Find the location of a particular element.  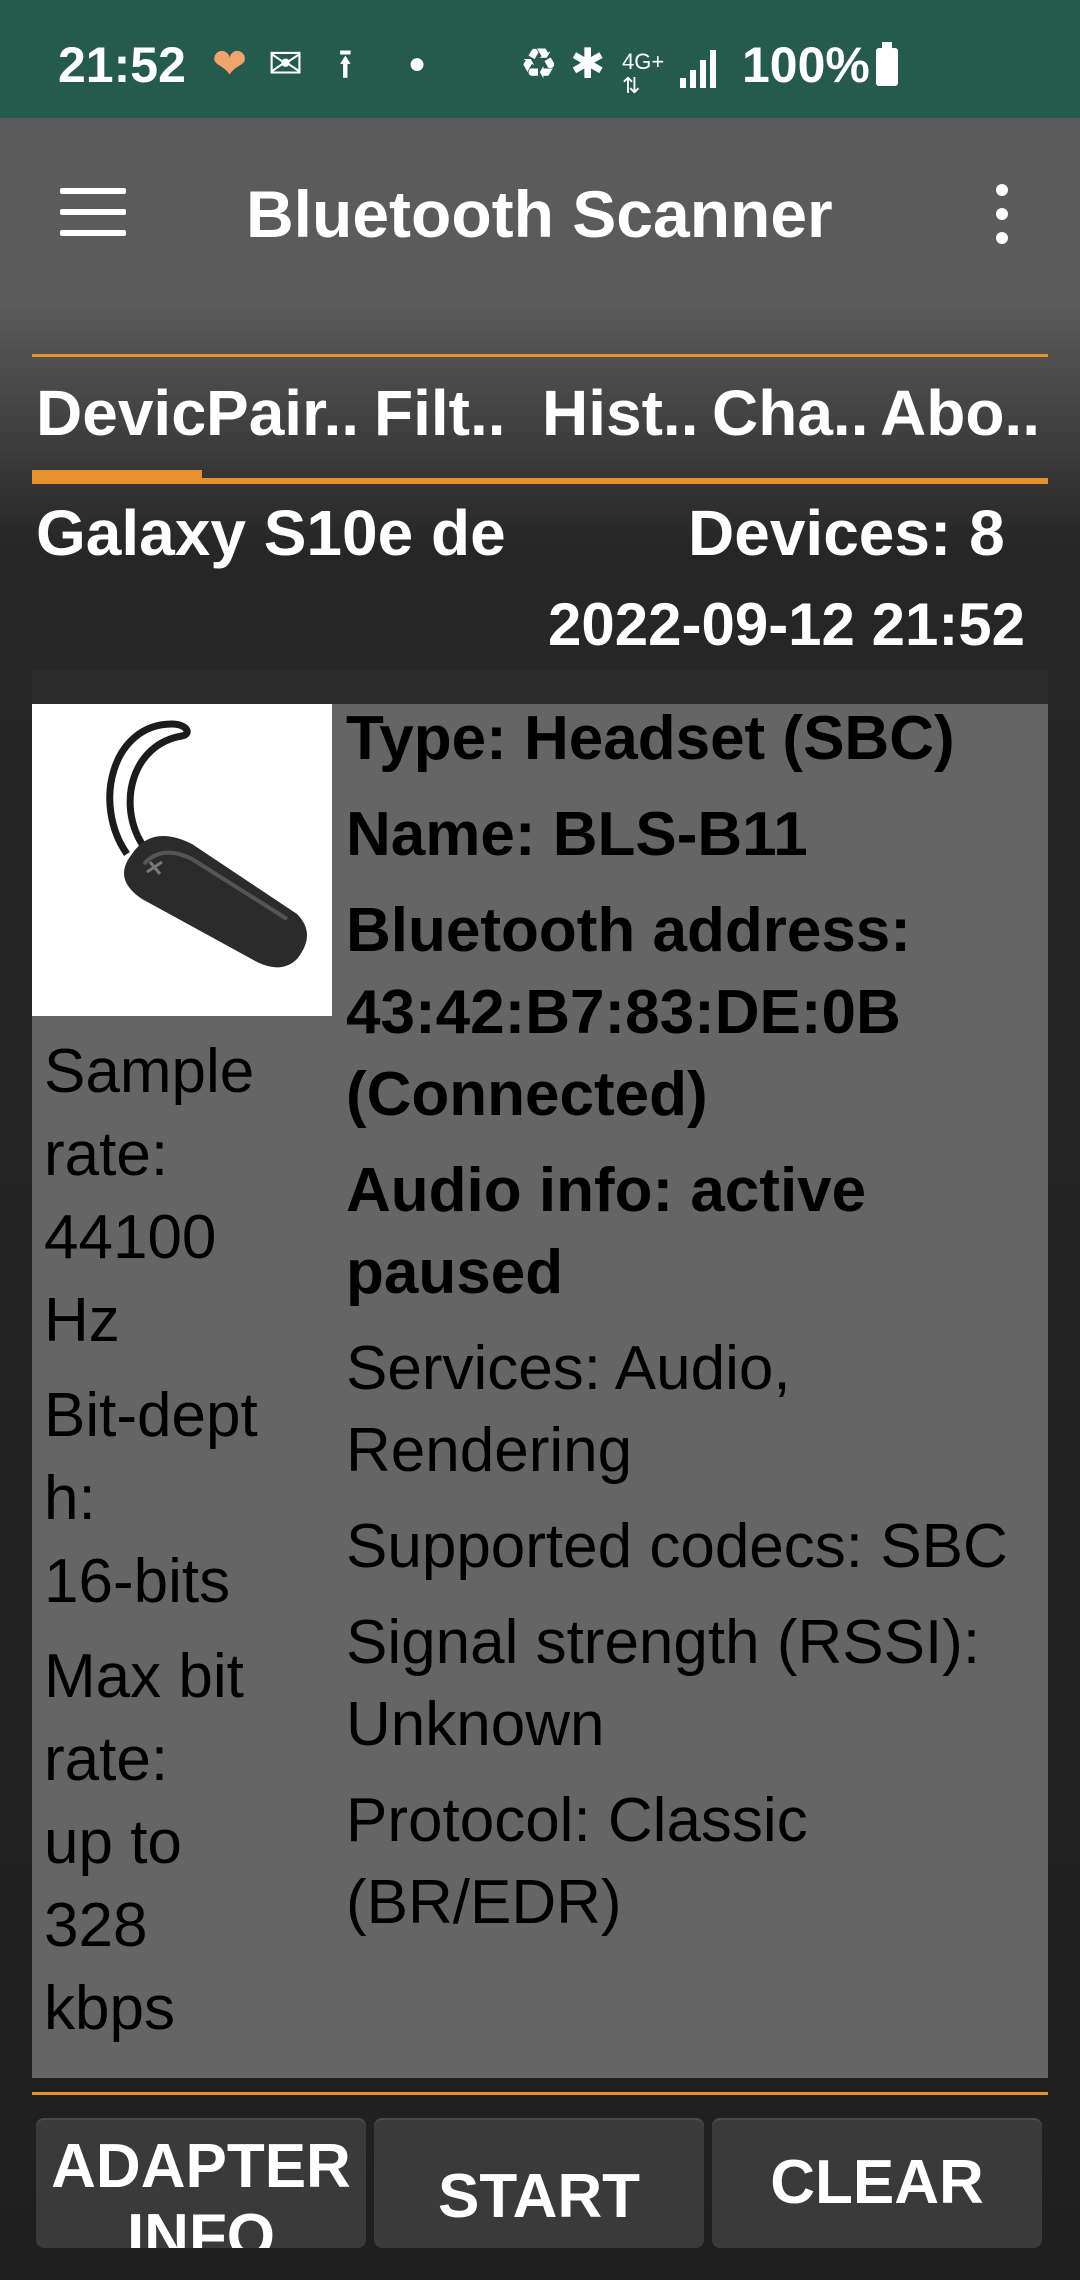

app-bar: Bluetooth Scanner is located at coordinates (540, 213).